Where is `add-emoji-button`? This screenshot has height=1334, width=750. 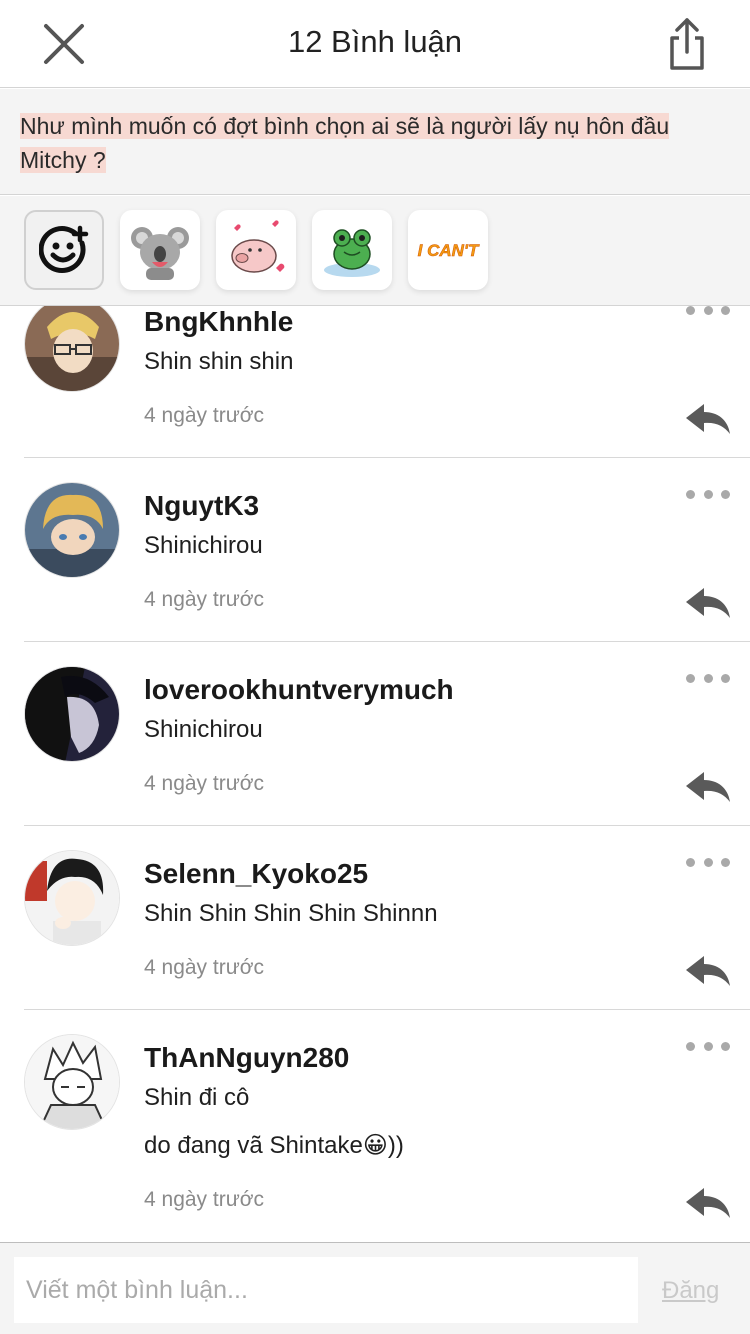 add-emoji-button is located at coordinates (64, 250).